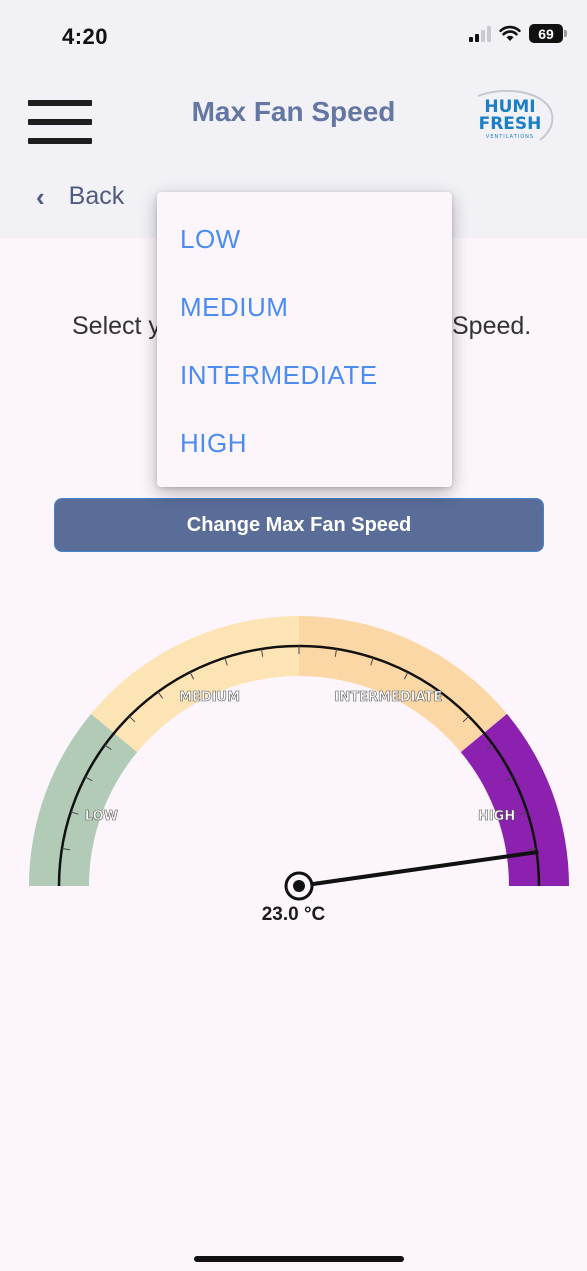 This screenshot has width=587, height=1271. What do you see at coordinates (101, 816) in the screenshot?
I see `gauge-label-low: LOW` at bounding box center [101, 816].